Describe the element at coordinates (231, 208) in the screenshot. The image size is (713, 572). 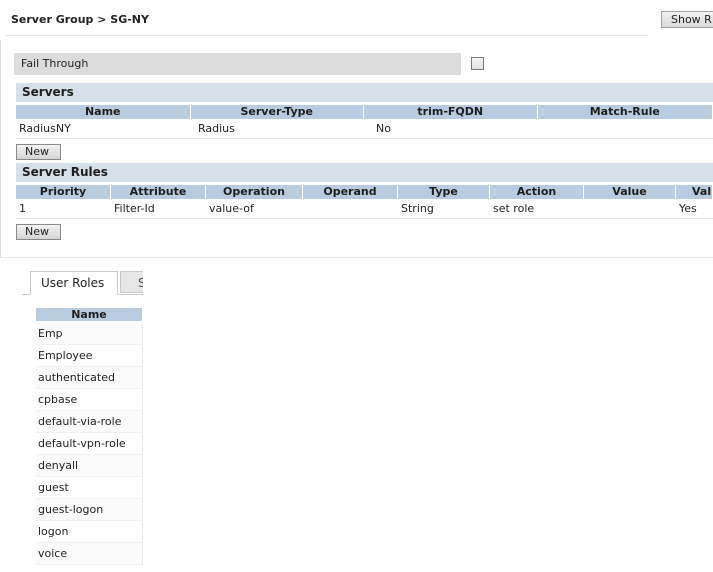
I see `rule-operation-cell: value-of` at that location.